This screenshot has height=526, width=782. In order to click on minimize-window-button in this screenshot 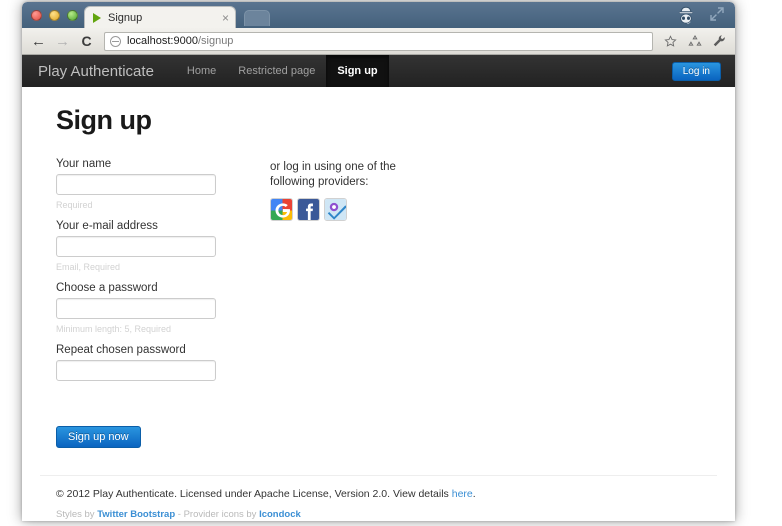, I will do `click(54, 15)`.